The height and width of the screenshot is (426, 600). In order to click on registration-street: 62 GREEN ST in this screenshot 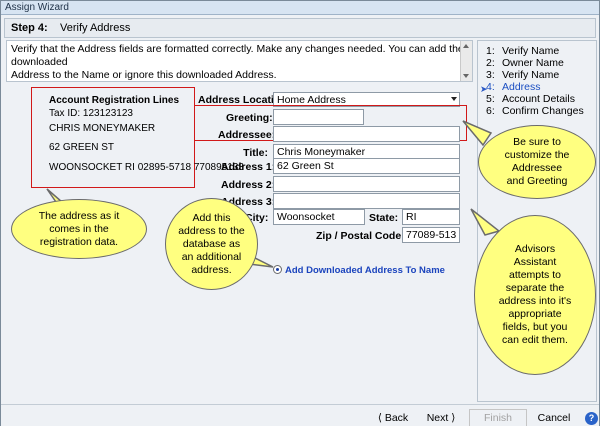, I will do `click(82, 147)`.